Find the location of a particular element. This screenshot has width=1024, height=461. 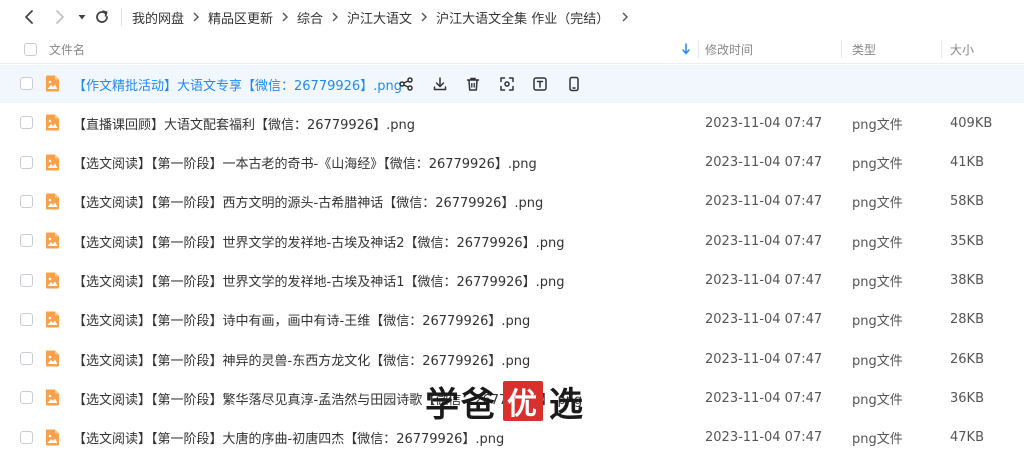

top-navbar: 我的网盘 精品区更新 综合 沪江大语文 沪江大语文全集 作业（完结） is located at coordinates (512, 17).